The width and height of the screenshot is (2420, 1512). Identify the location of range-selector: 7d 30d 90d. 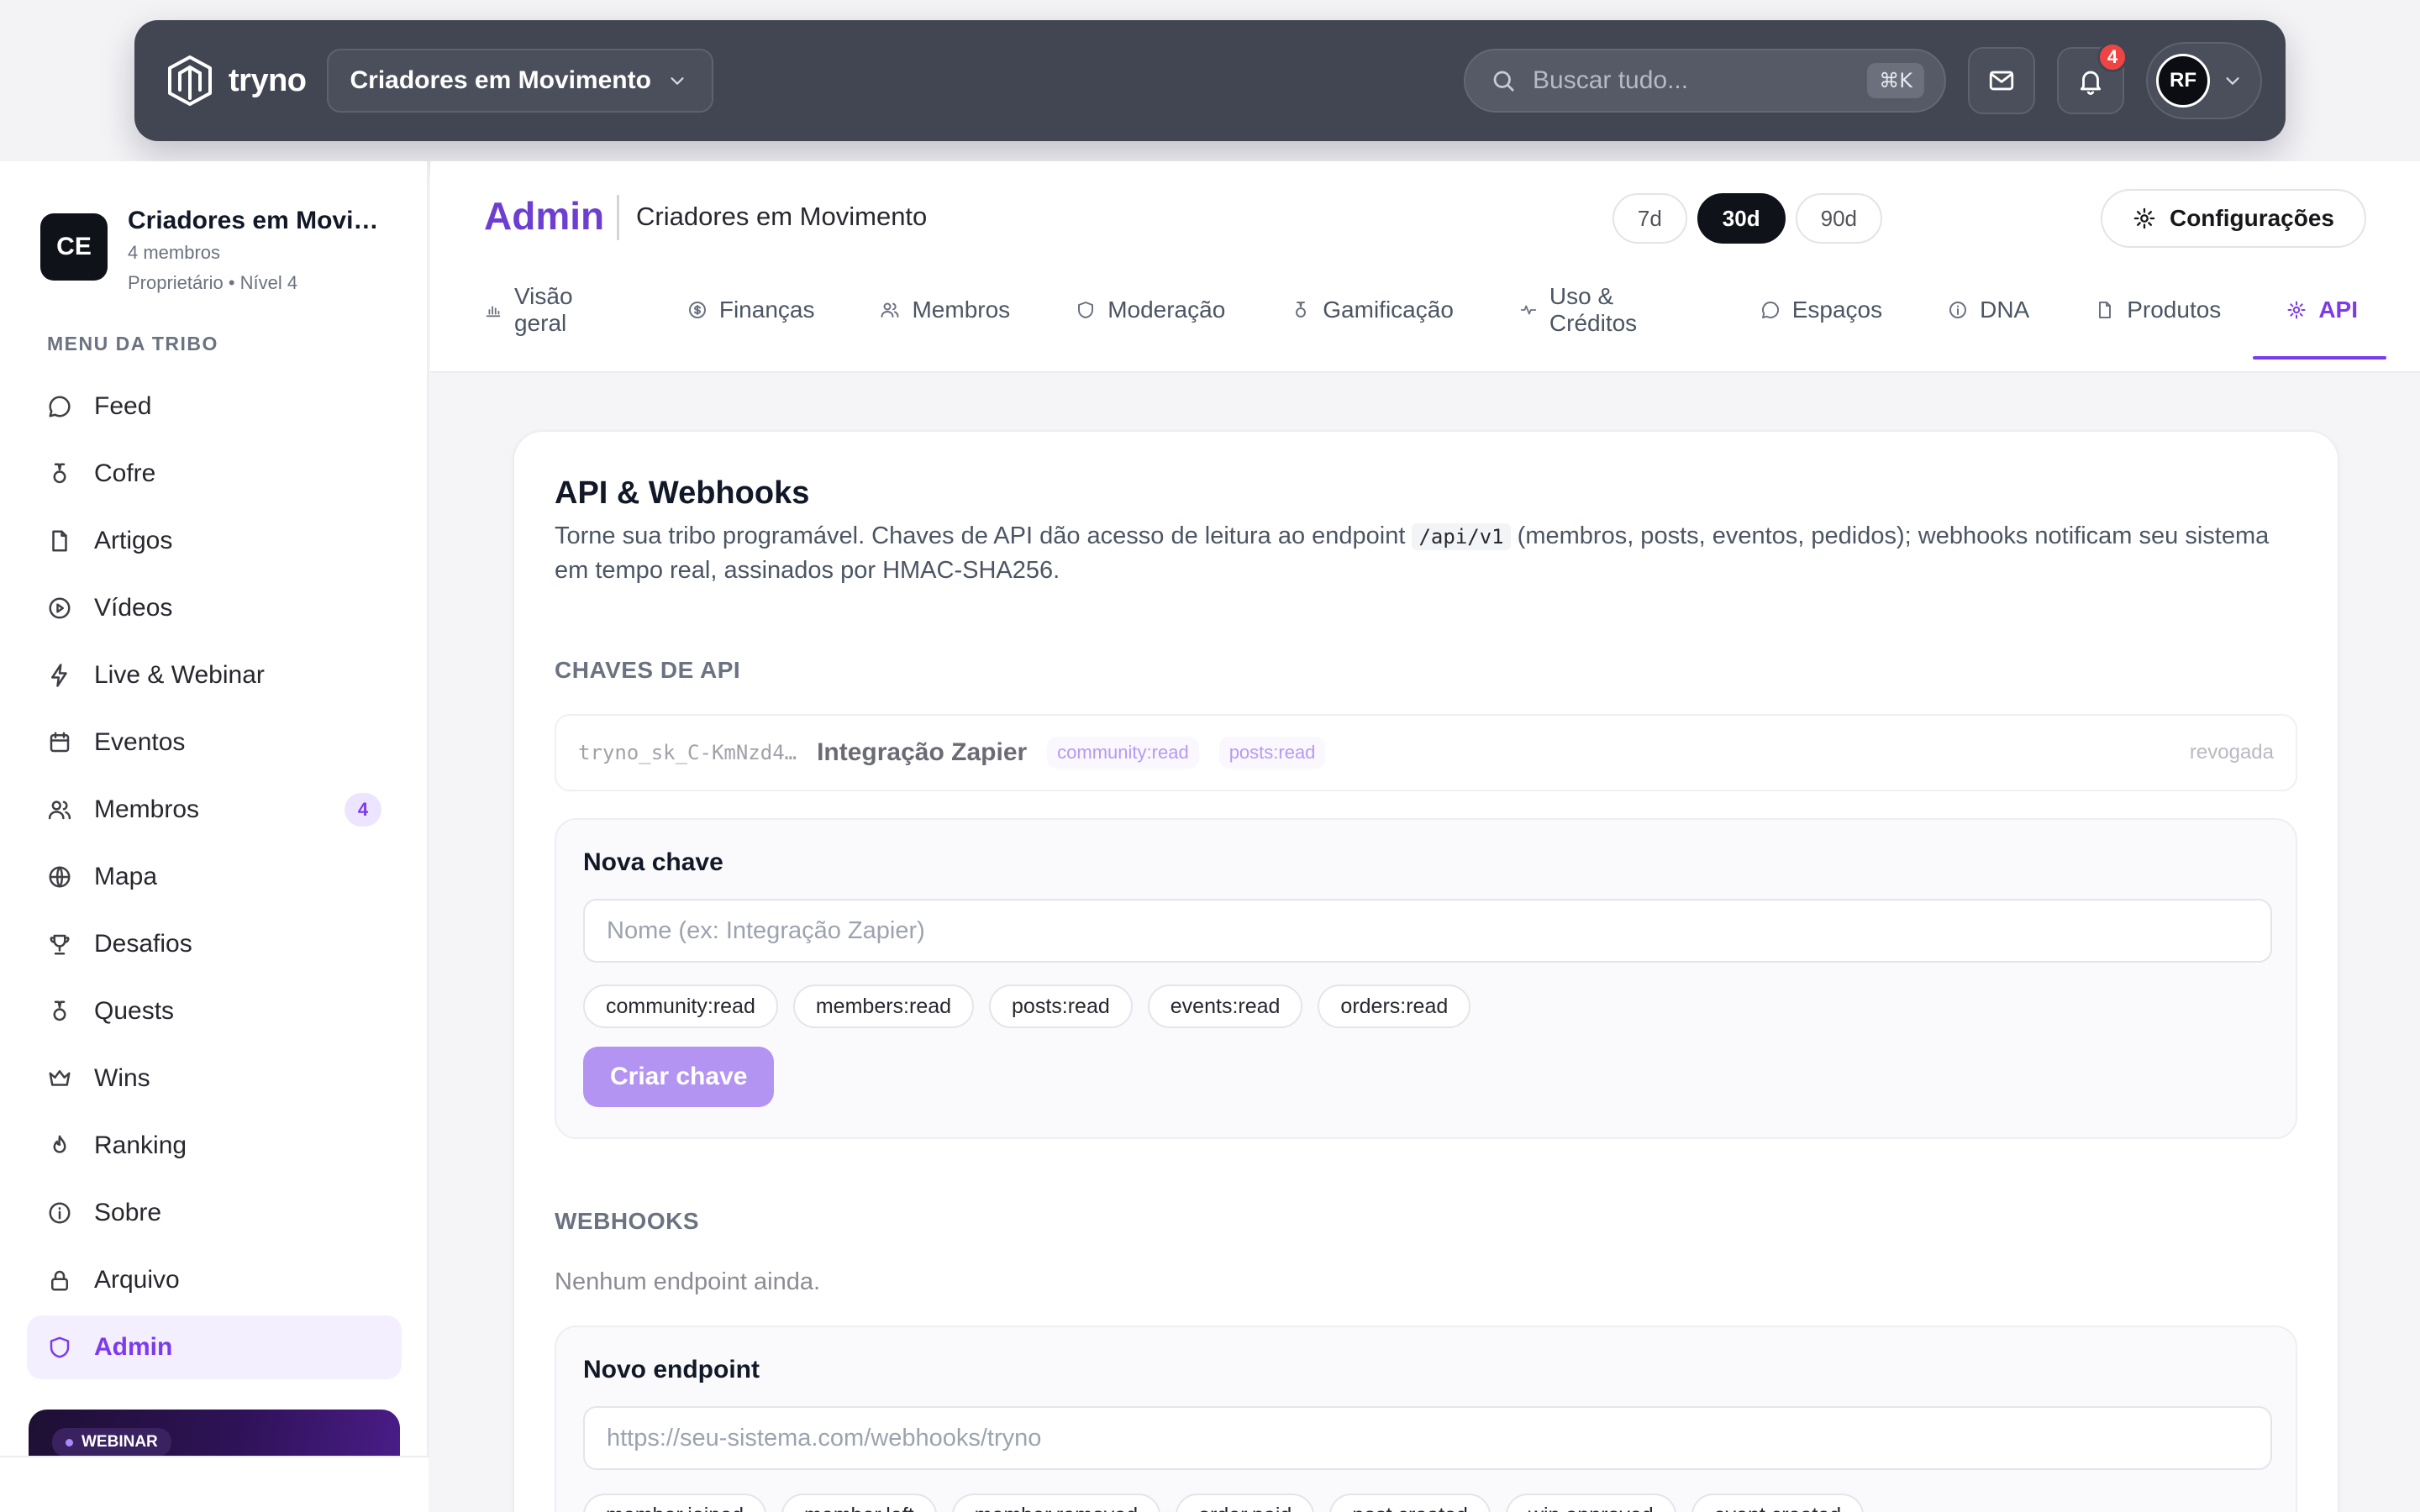
(1747, 218).